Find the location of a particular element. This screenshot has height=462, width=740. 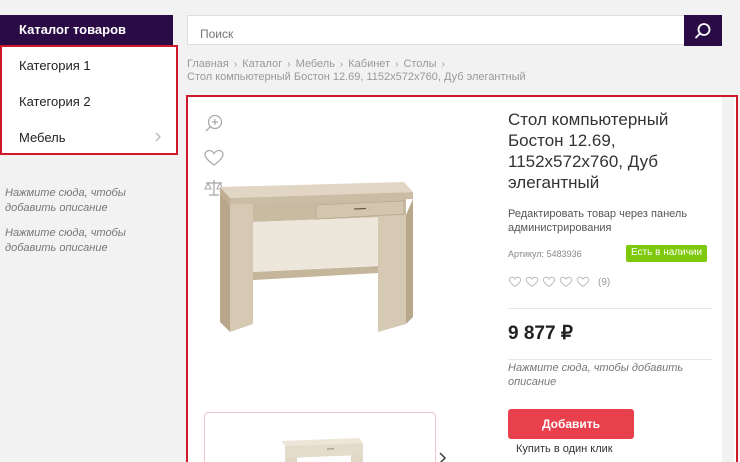

rating: (9) is located at coordinates (559, 282).